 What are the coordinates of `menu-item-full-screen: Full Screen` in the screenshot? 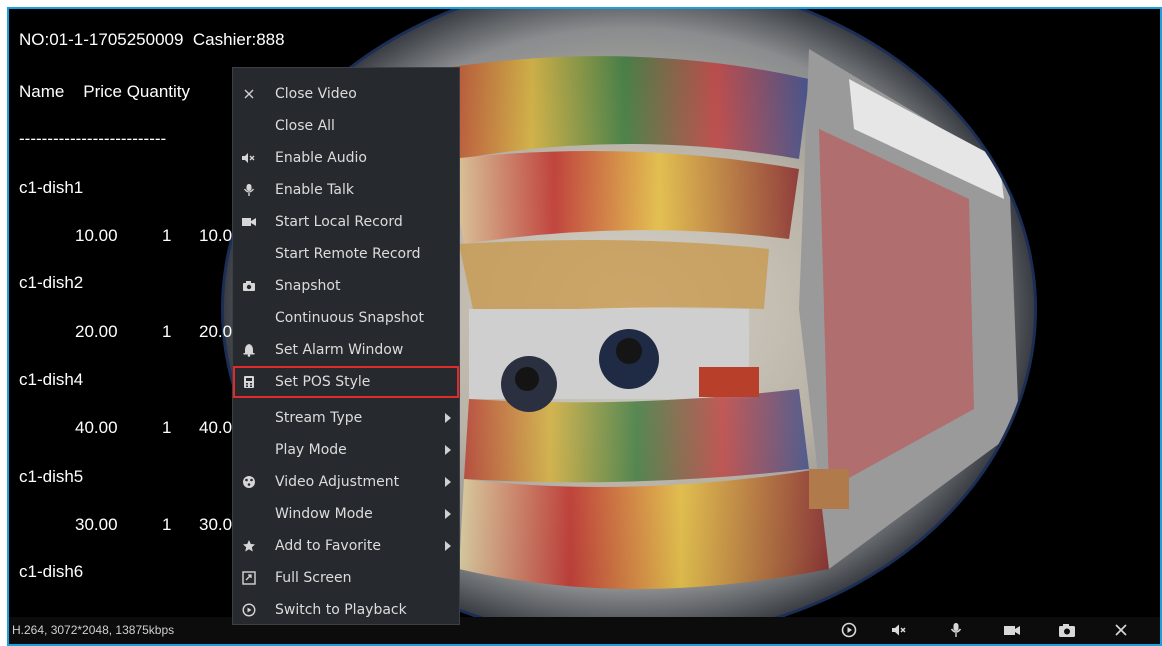 It's located at (346, 578).